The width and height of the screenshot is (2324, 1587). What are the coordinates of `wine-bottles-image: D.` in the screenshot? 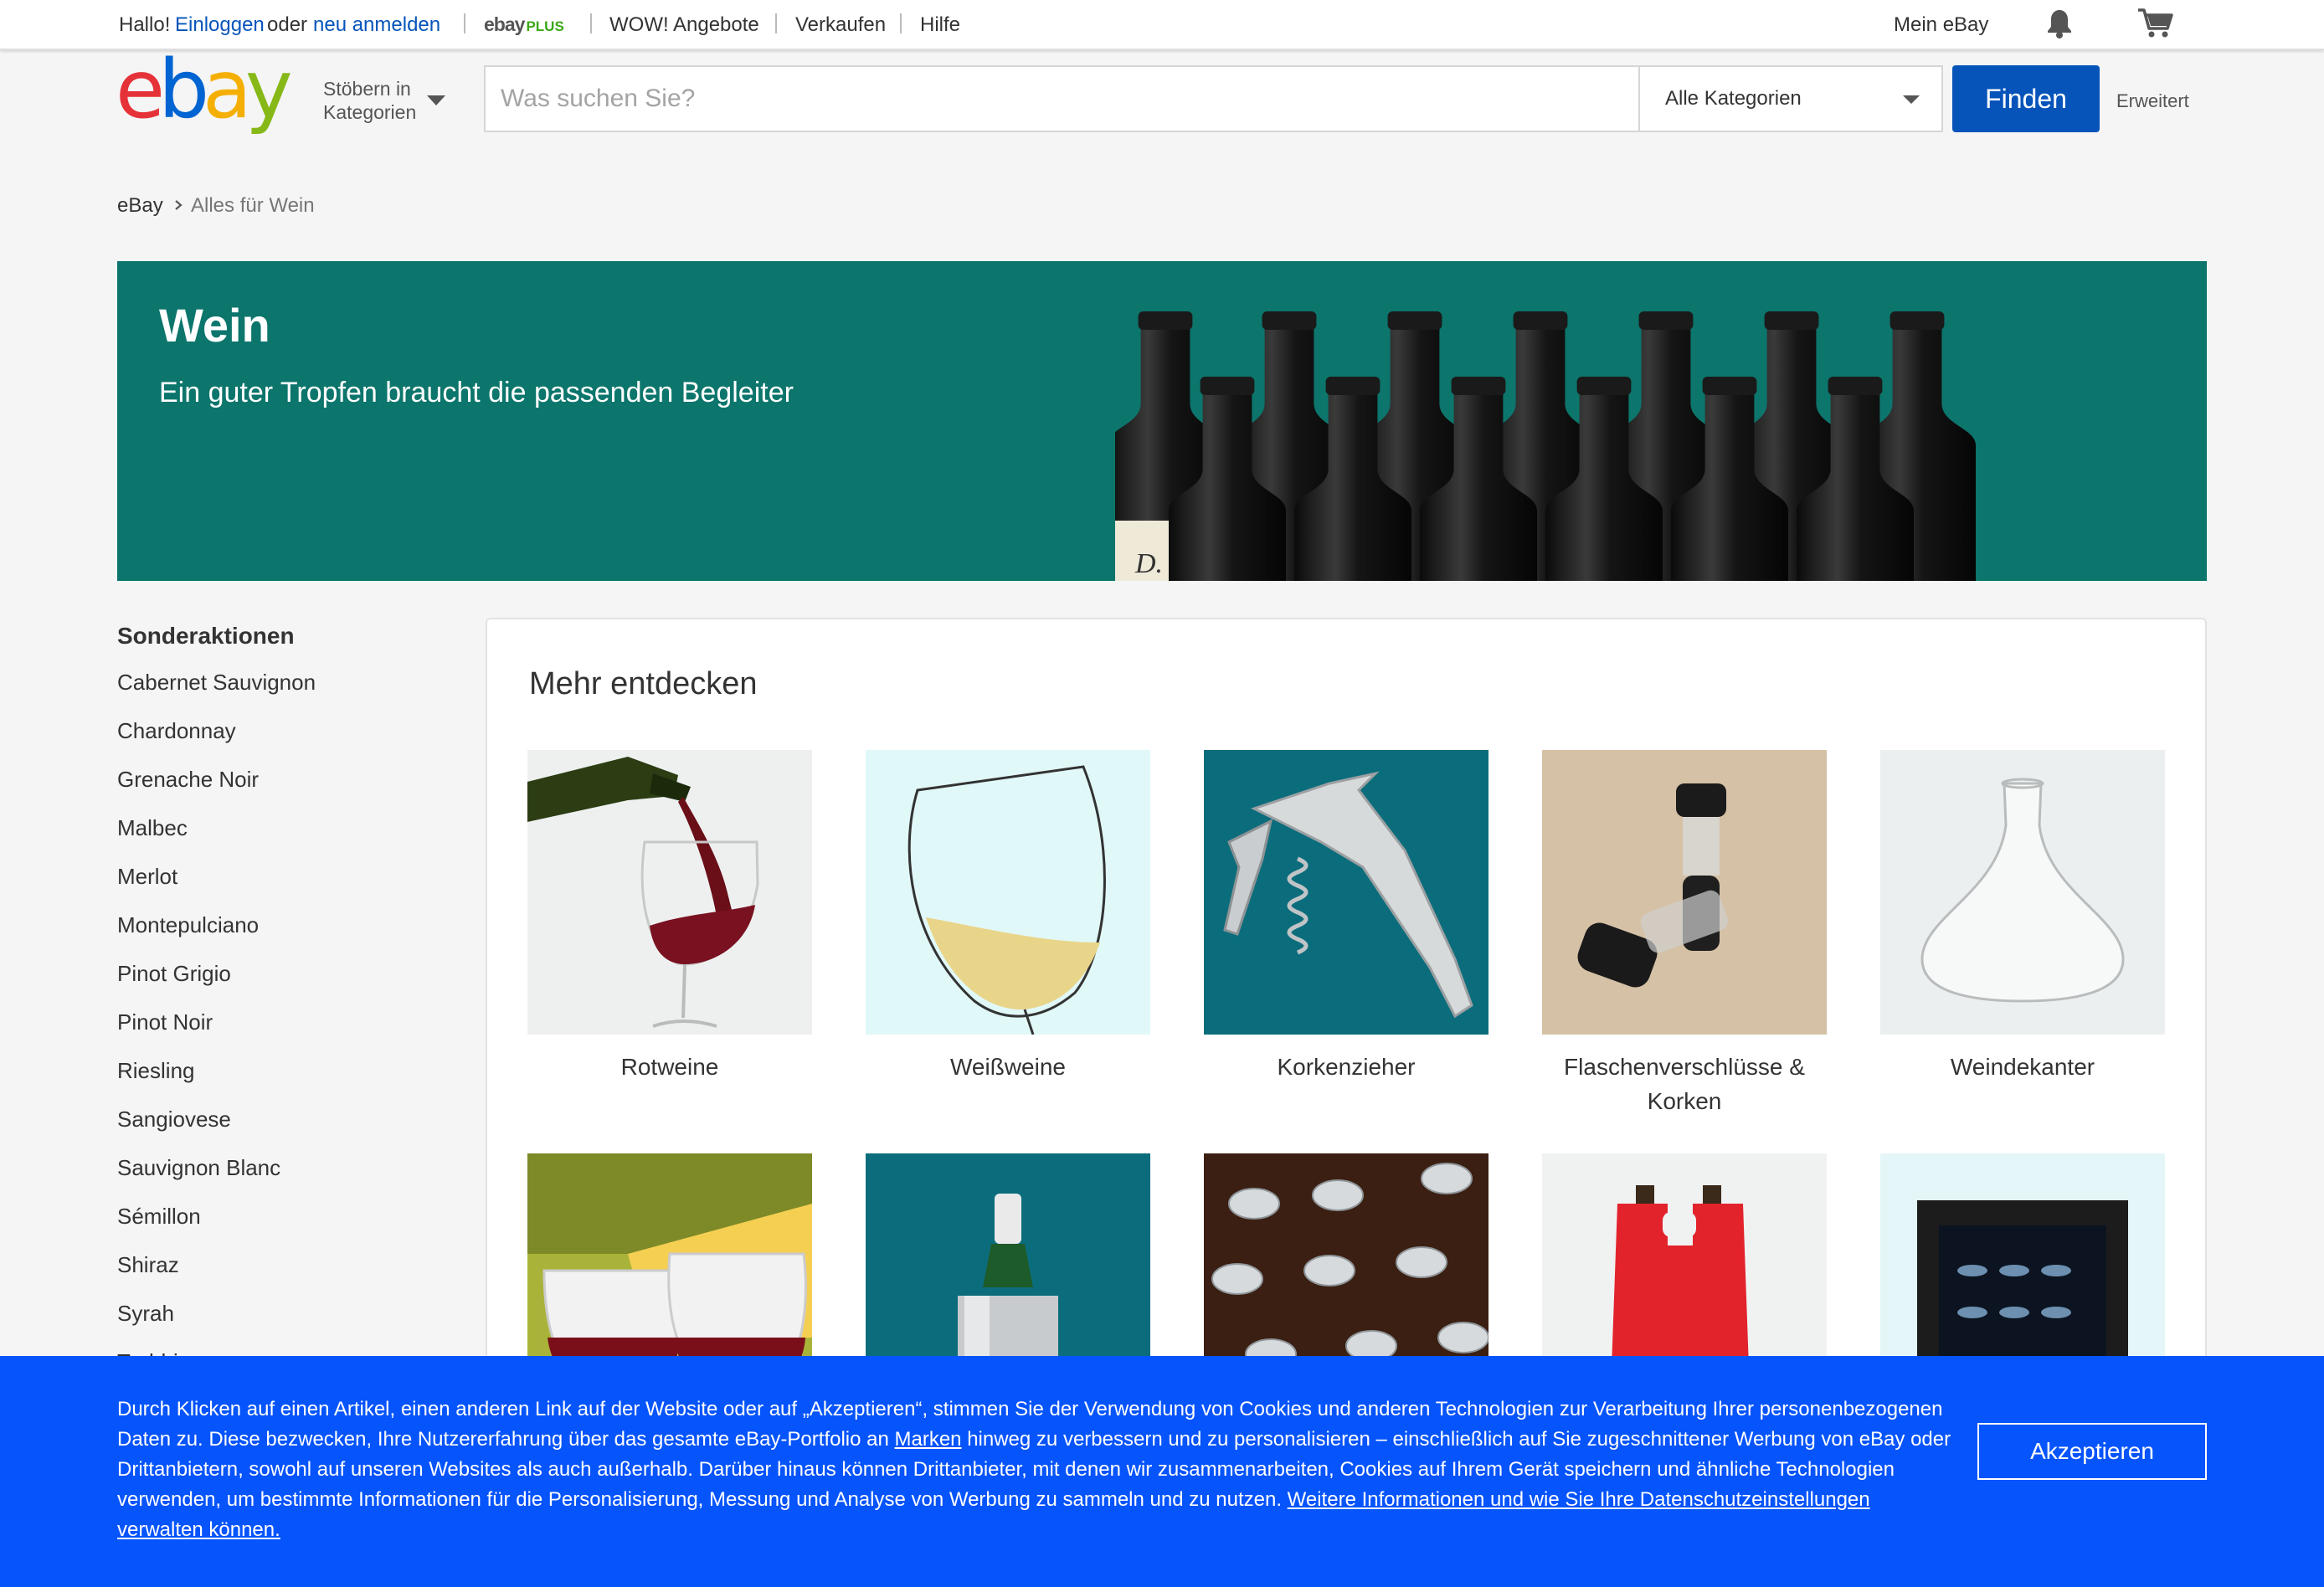 It's located at (1545, 446).